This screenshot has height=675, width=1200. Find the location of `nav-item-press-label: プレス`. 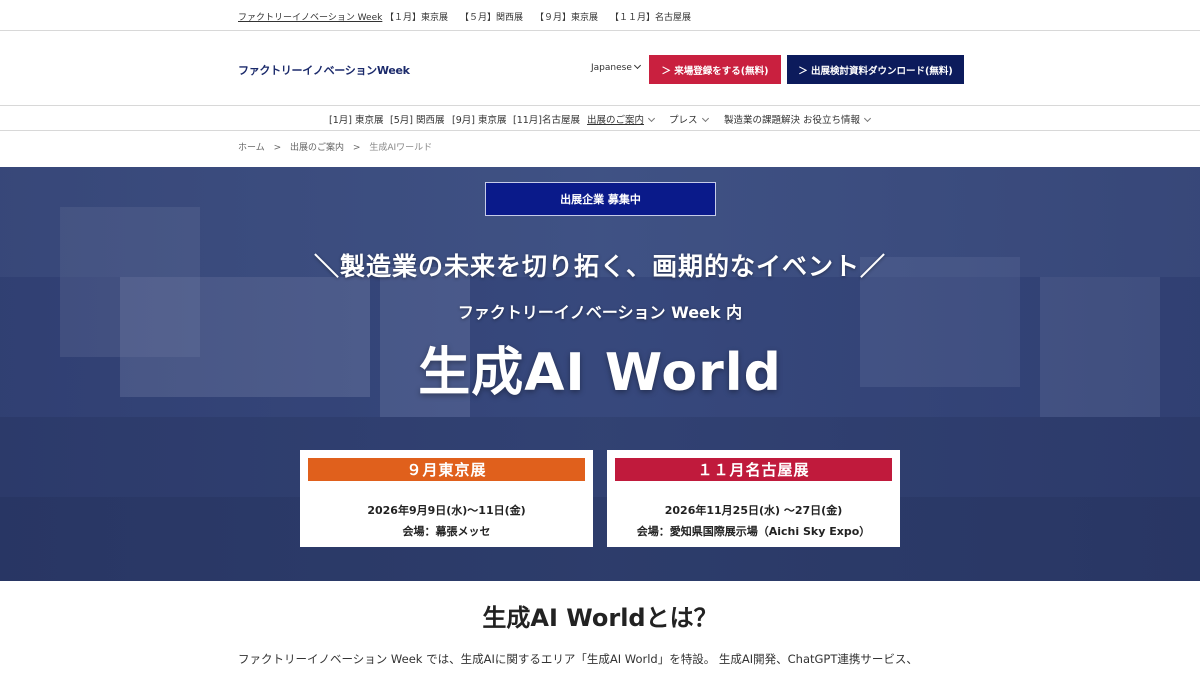

nav-item-press-label: プレス is located at coordinates (683, 120).